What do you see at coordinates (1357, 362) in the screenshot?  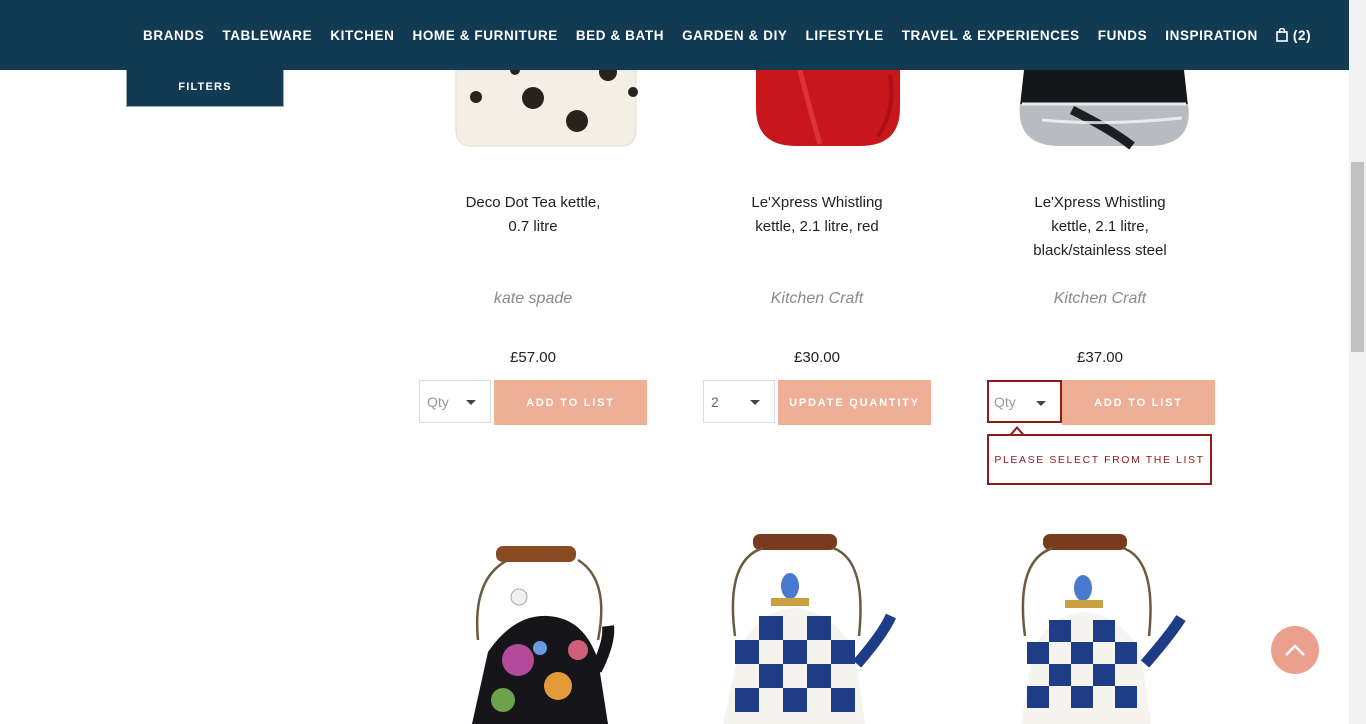 I see `vertical-scrollbar` at bounding box center [1357, 362].